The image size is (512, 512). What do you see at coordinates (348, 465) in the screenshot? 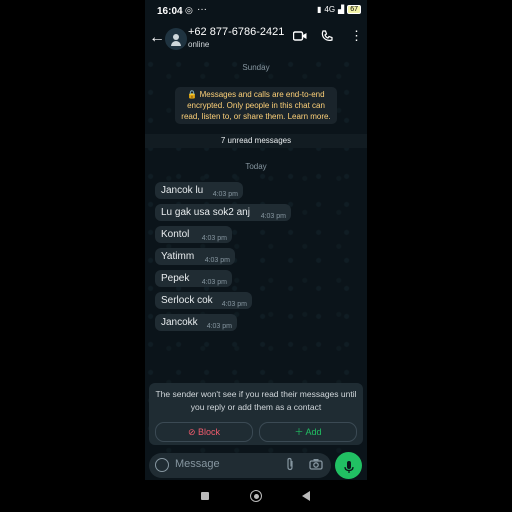
I see `mic-icon` at bounding box center [348, 465].